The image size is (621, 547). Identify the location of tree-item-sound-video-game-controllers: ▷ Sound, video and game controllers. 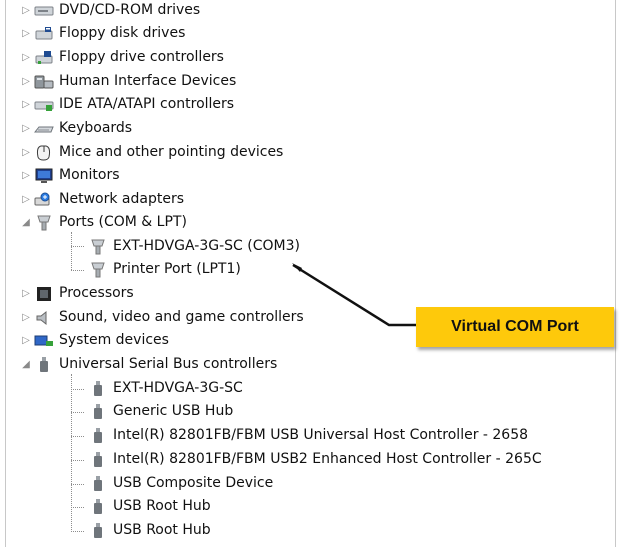
(162, 317).